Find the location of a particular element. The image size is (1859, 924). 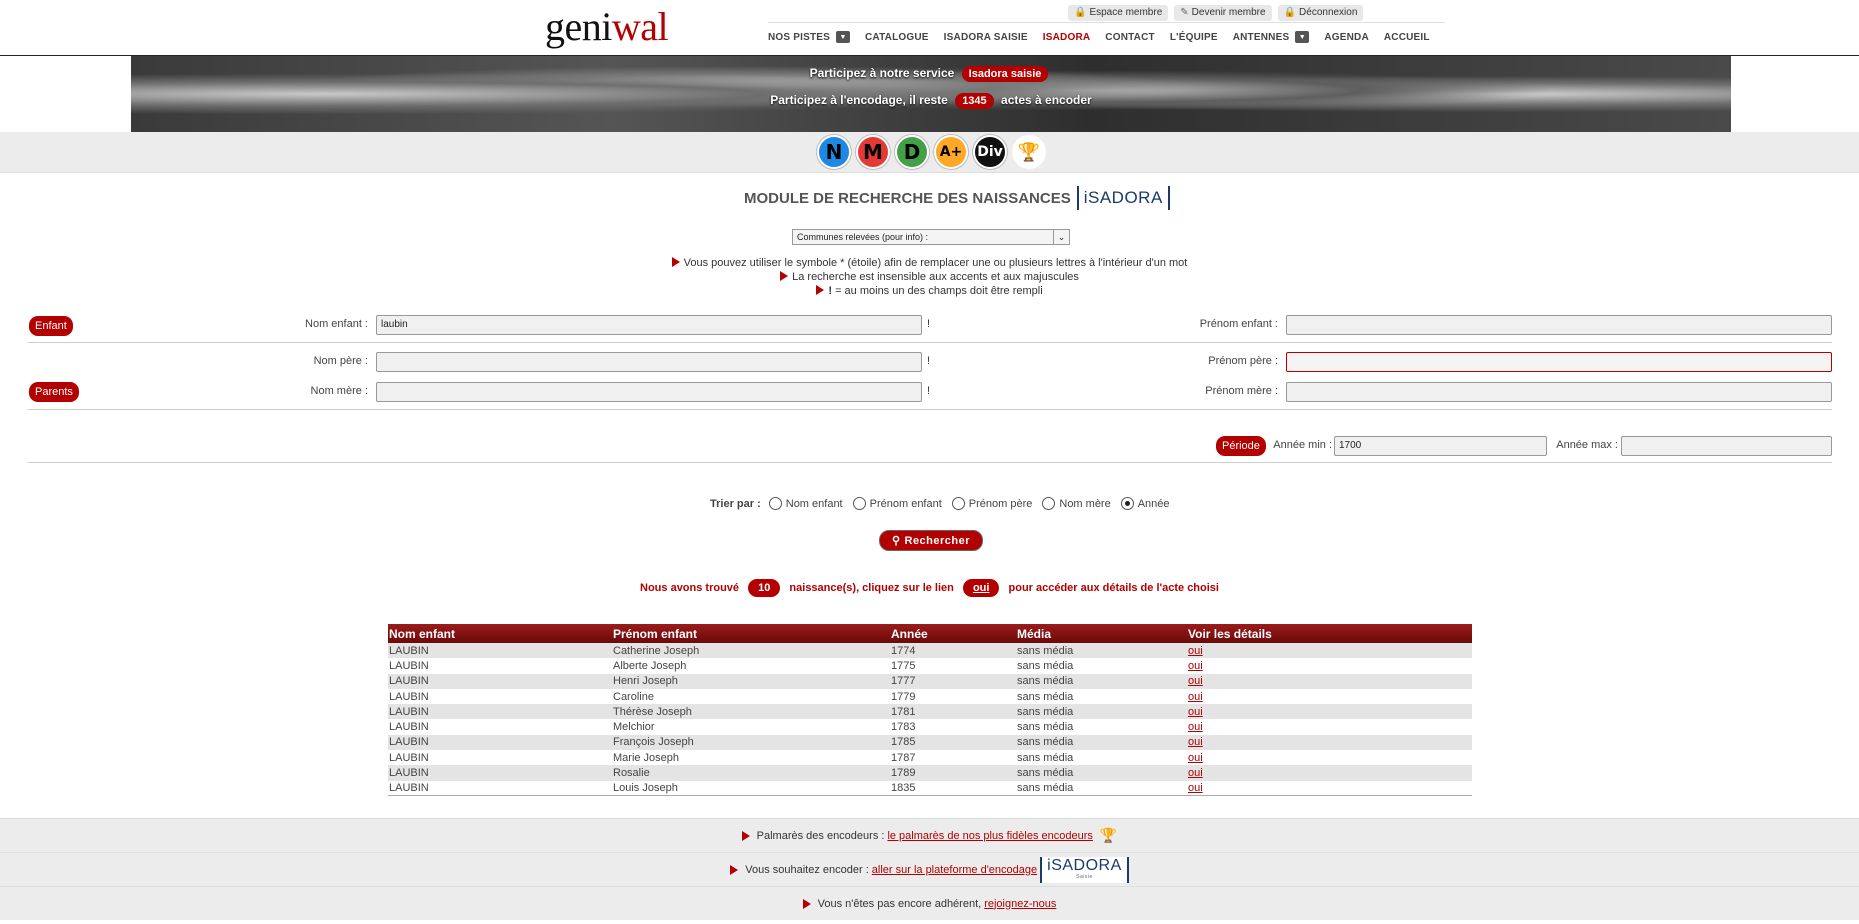

nav-isadora-saisie: ISADORA SAISIE is located at coordinates (986, 37).